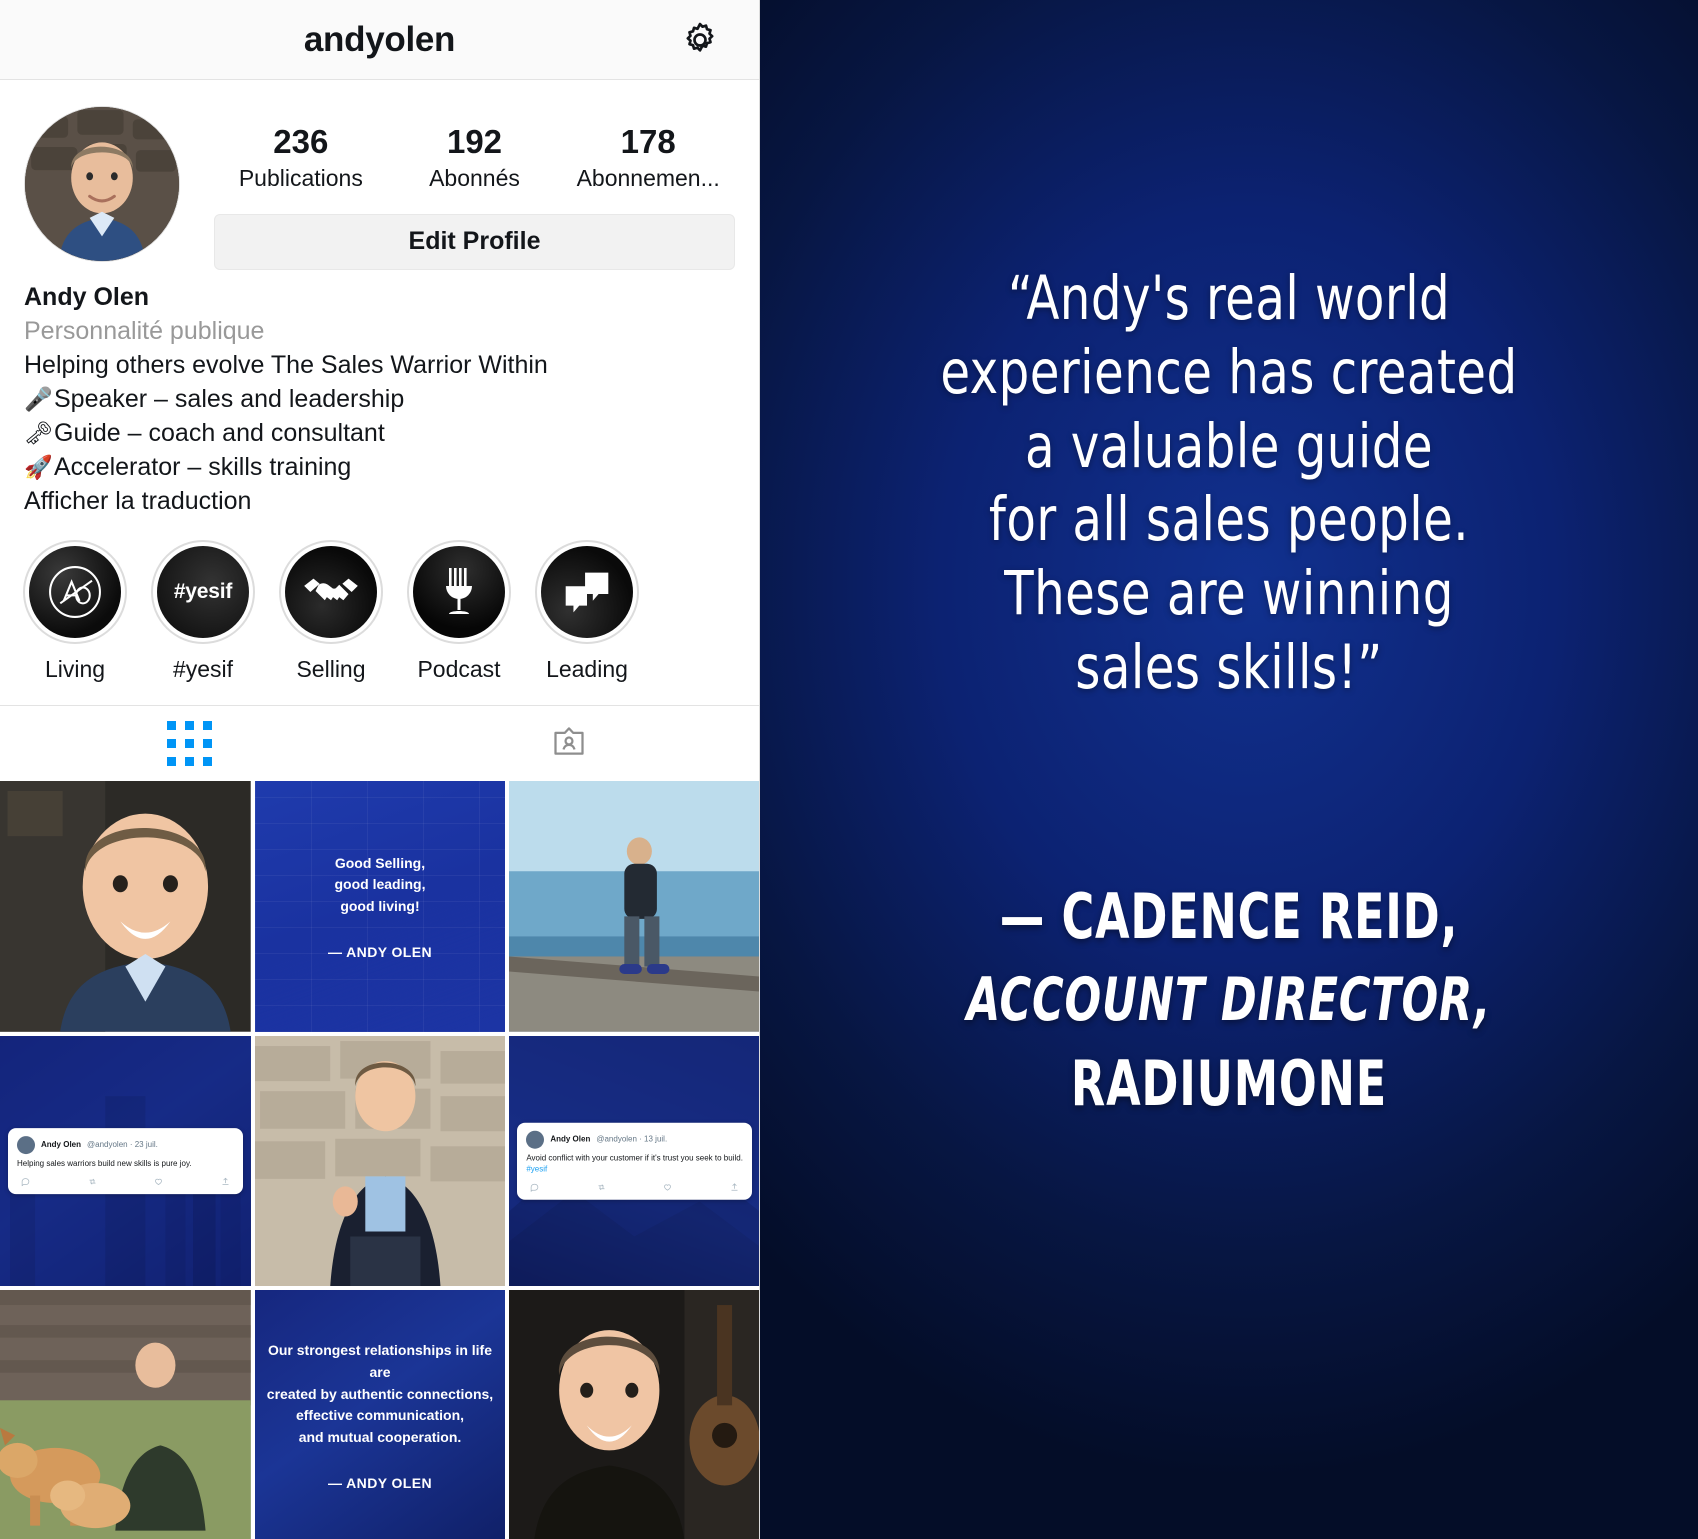 The width and height of the screenshot is (1698, 1539). I want to click on stat-label: Publications, so click(300, 177).